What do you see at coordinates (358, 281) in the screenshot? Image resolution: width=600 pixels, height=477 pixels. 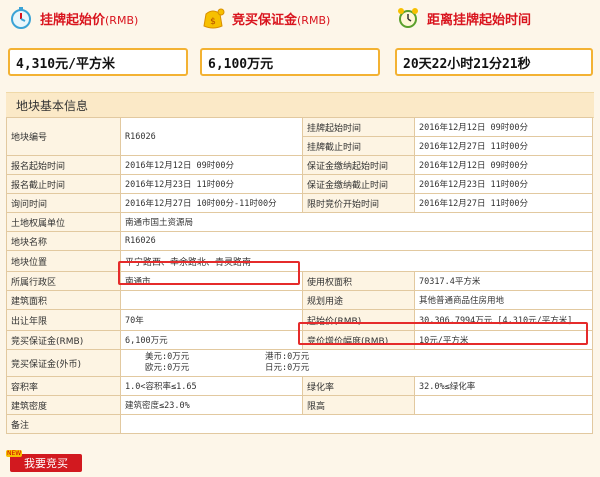 I see `use-area-key: 使用权面积` at bounding box center [358, 281].